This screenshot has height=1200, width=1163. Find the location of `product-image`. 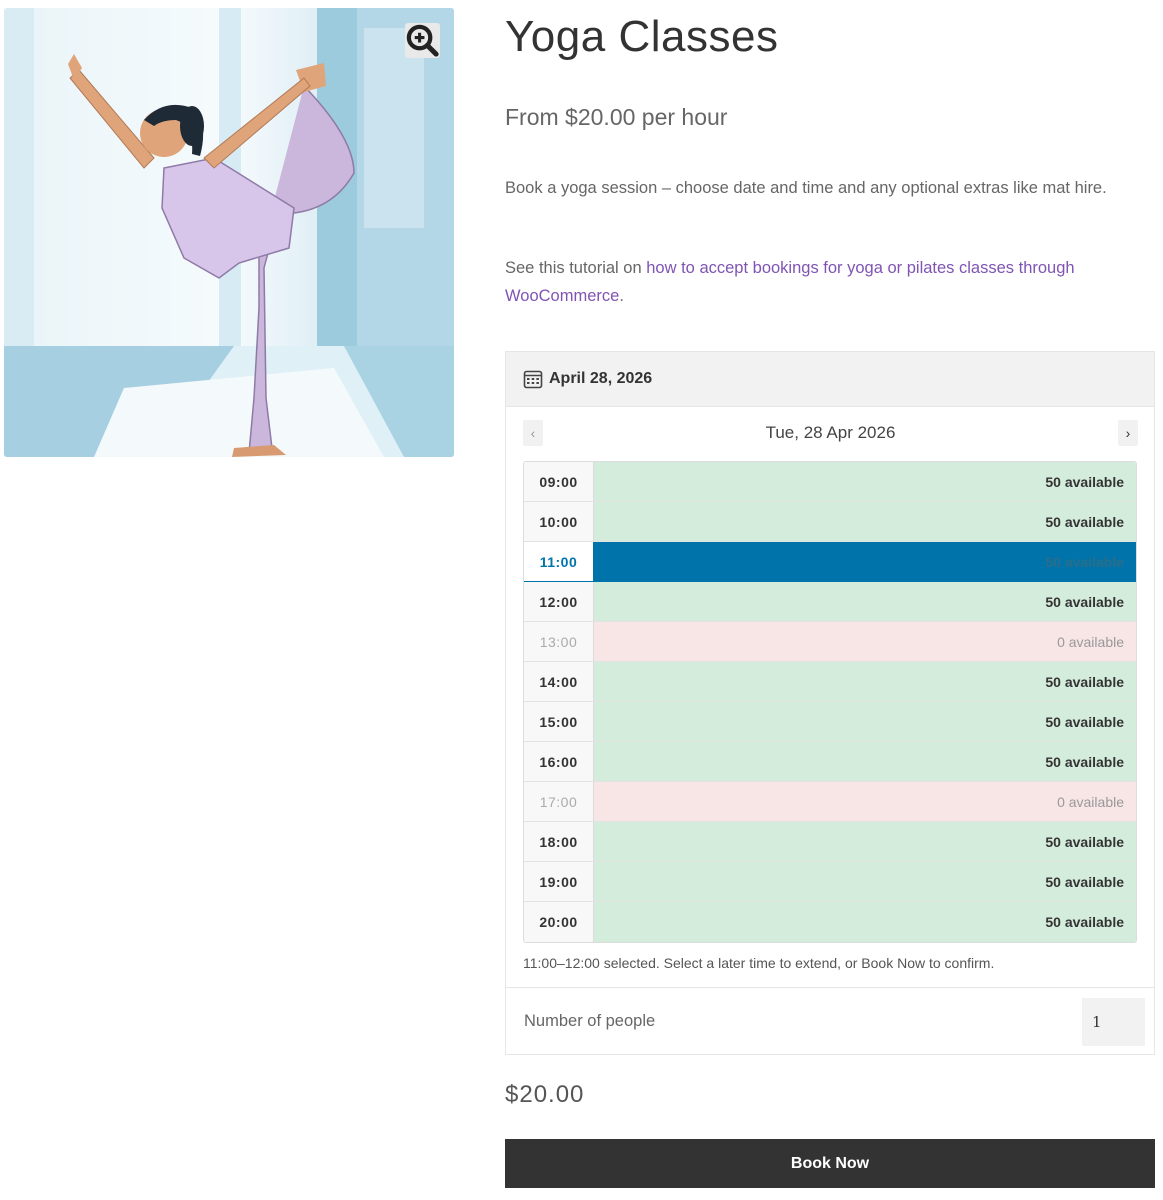

product-image is located at coordinates (229, 232).